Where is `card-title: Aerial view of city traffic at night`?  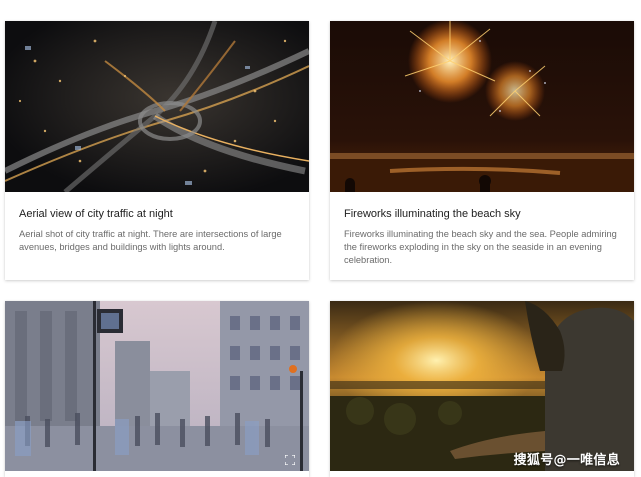
card-title: Aerial view of city traffic at night is located at coordinates (157, 214).